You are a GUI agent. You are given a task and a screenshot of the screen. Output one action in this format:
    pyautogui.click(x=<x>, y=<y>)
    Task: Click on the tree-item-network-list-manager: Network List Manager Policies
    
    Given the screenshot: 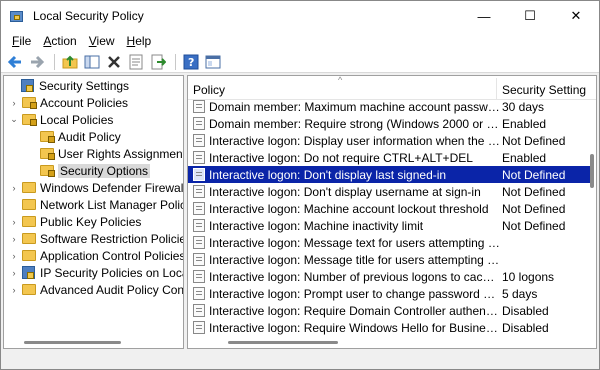 What is the action you would take?
    pyautogui.click(x=96, y=204)
    